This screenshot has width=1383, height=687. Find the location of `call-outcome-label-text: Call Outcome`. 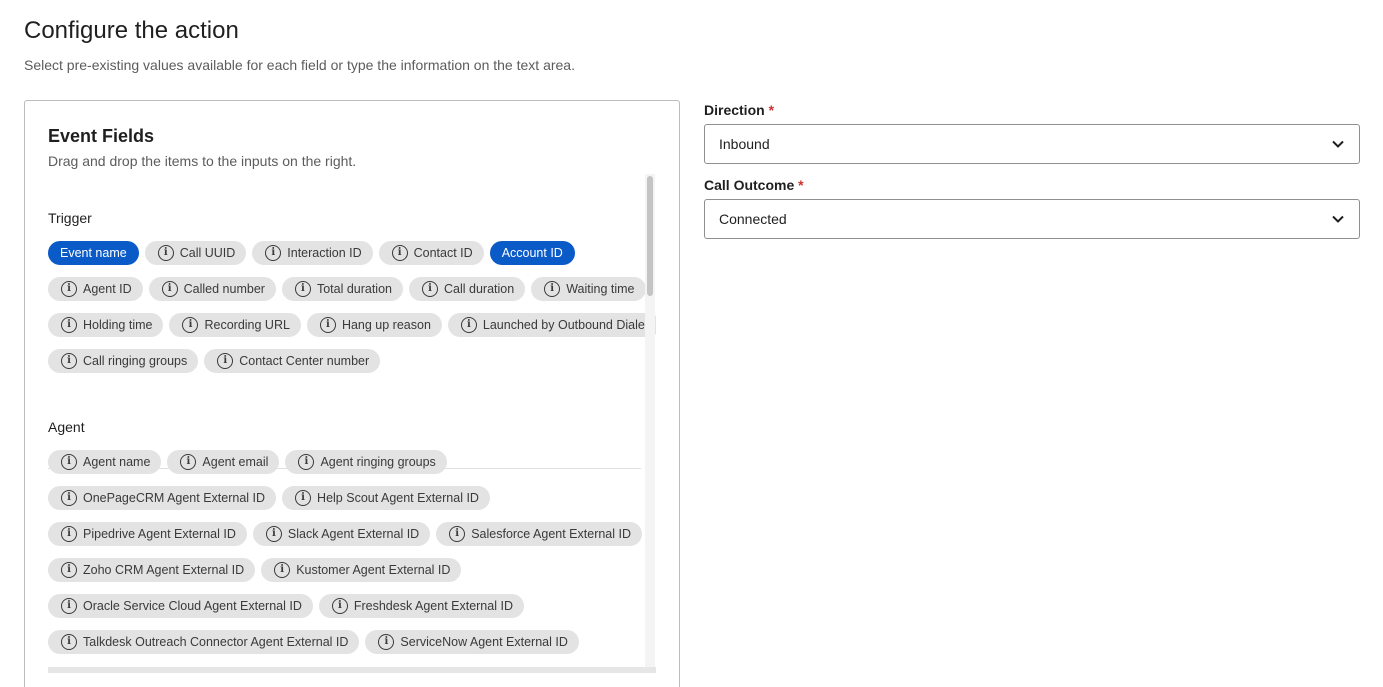

call-outcome-label-text: Call Outcome is located at coordinates (749, 185).